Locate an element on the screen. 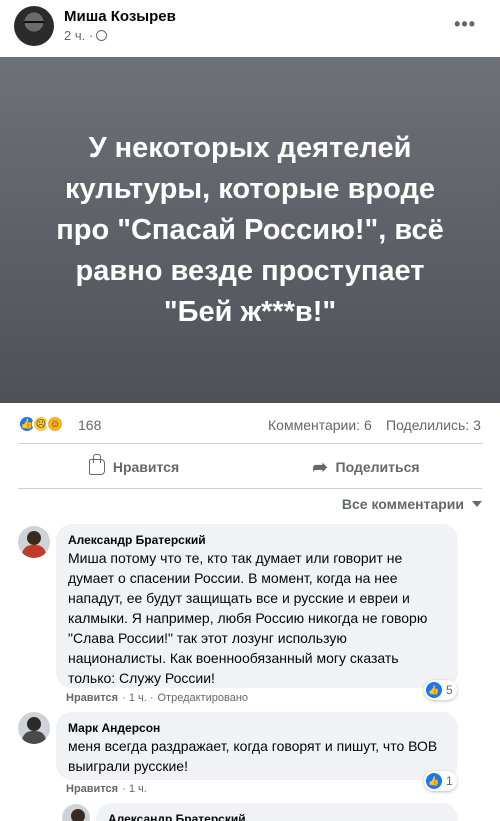 The image size is (500, 821). post-stats: 👍 ☹ ☺ 168 Комментарии: 6 Поделились: 3 is located at coordinates (250, 425).